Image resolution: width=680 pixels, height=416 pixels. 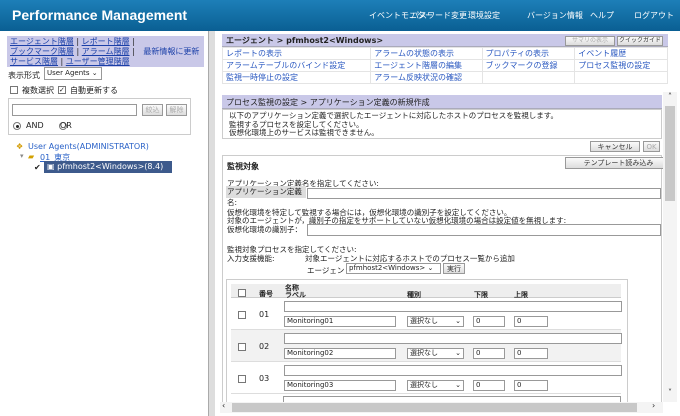 What do you see at coordinates (223, 405) in the screenshot?
I see `scroll-left-icon: ‹` at bounding box center [223, 405].